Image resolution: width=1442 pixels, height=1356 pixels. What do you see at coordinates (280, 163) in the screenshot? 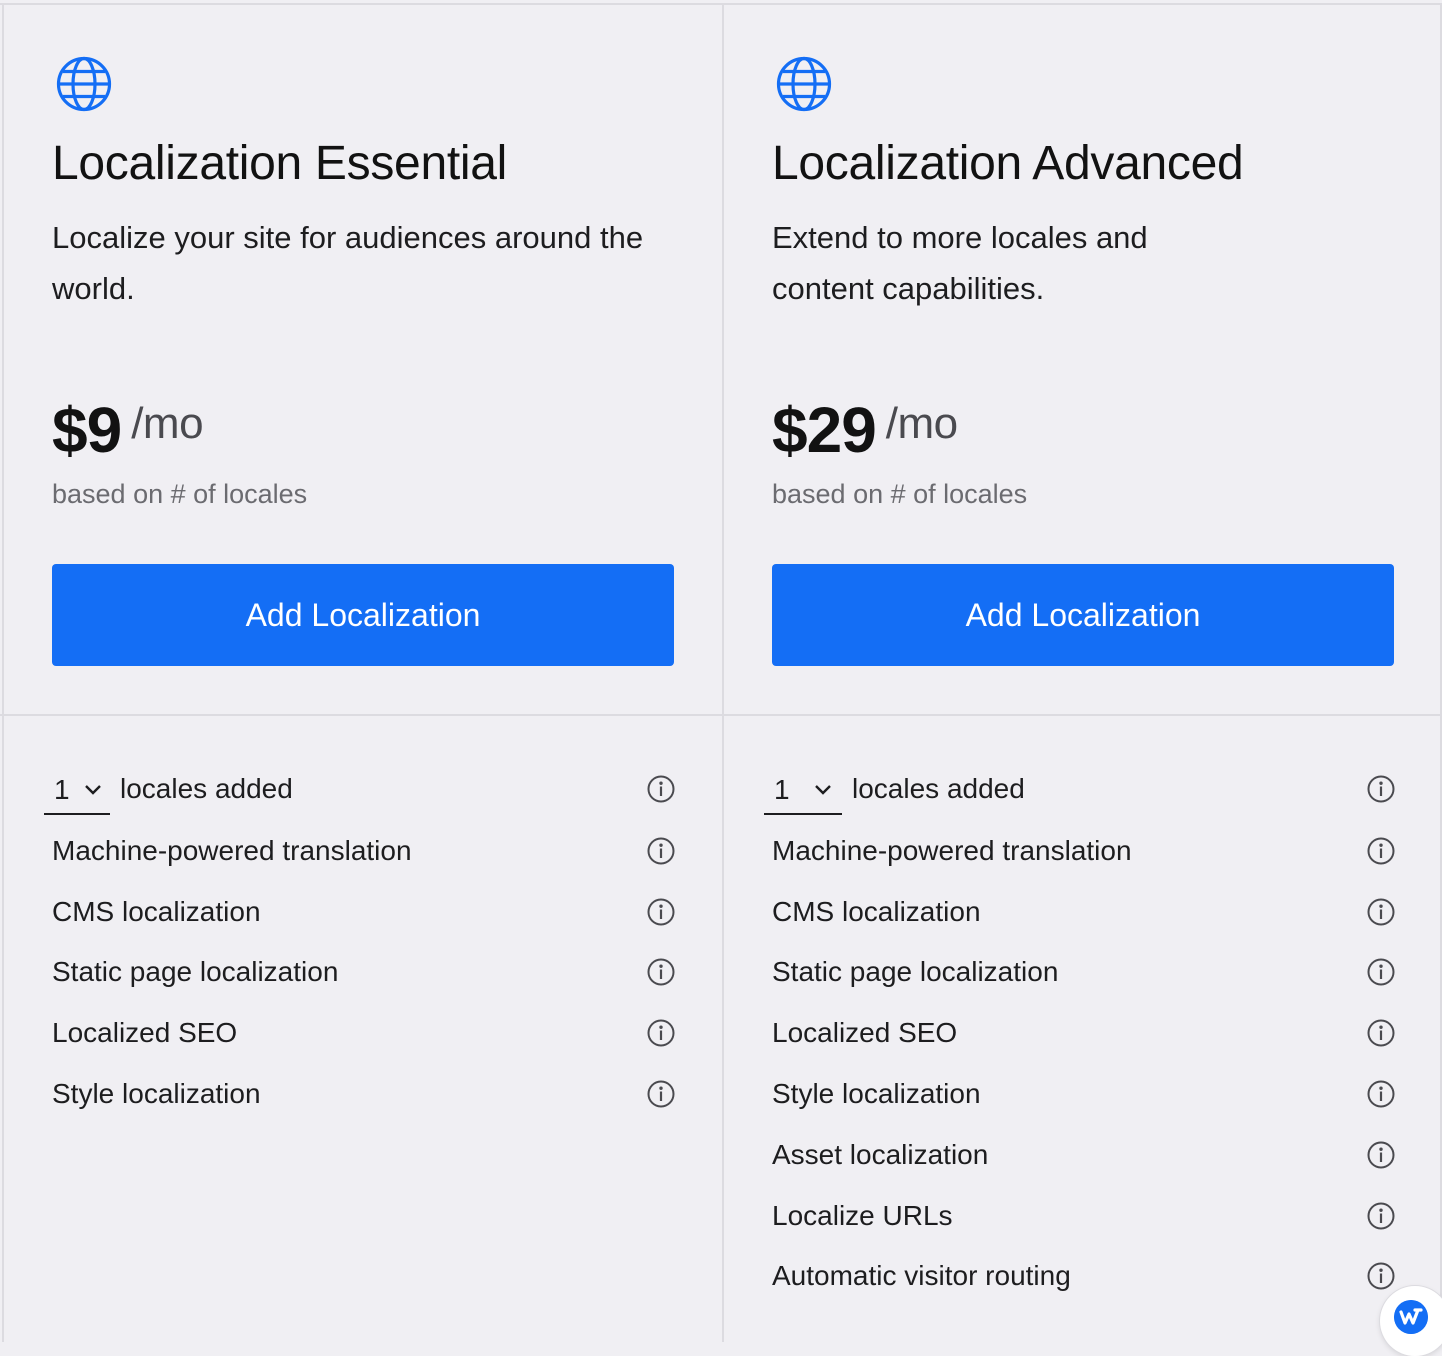
I see `plan-title: Localization Essential` at bounding box center [280, 163].